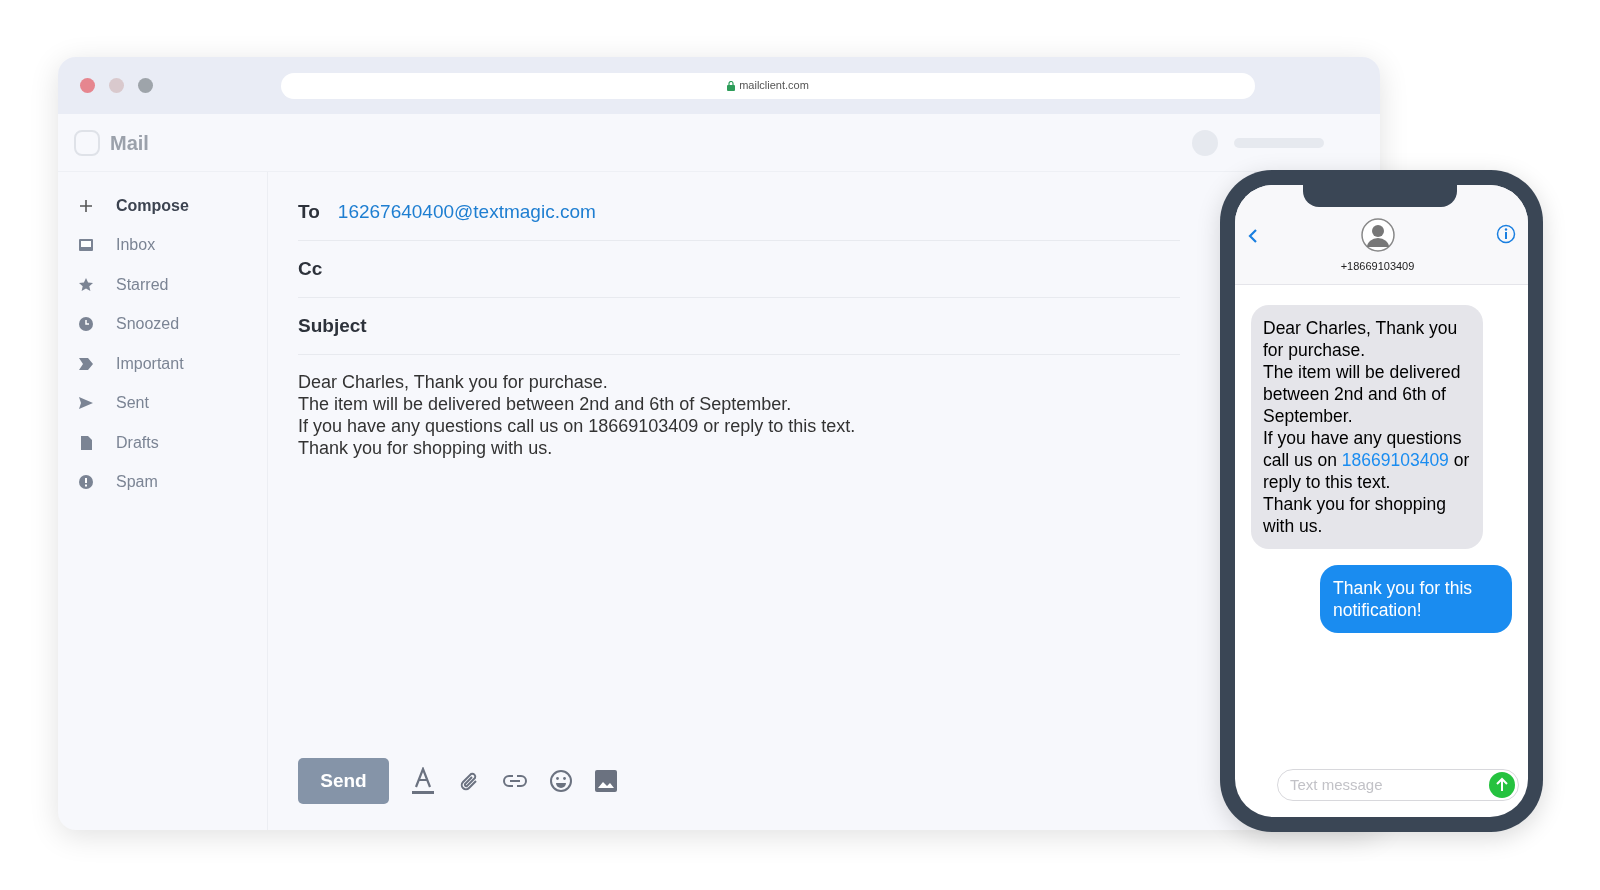 The height and width of the screenshot is (890, 1600). I want to click on field-label: Cc, so click(310, 268).